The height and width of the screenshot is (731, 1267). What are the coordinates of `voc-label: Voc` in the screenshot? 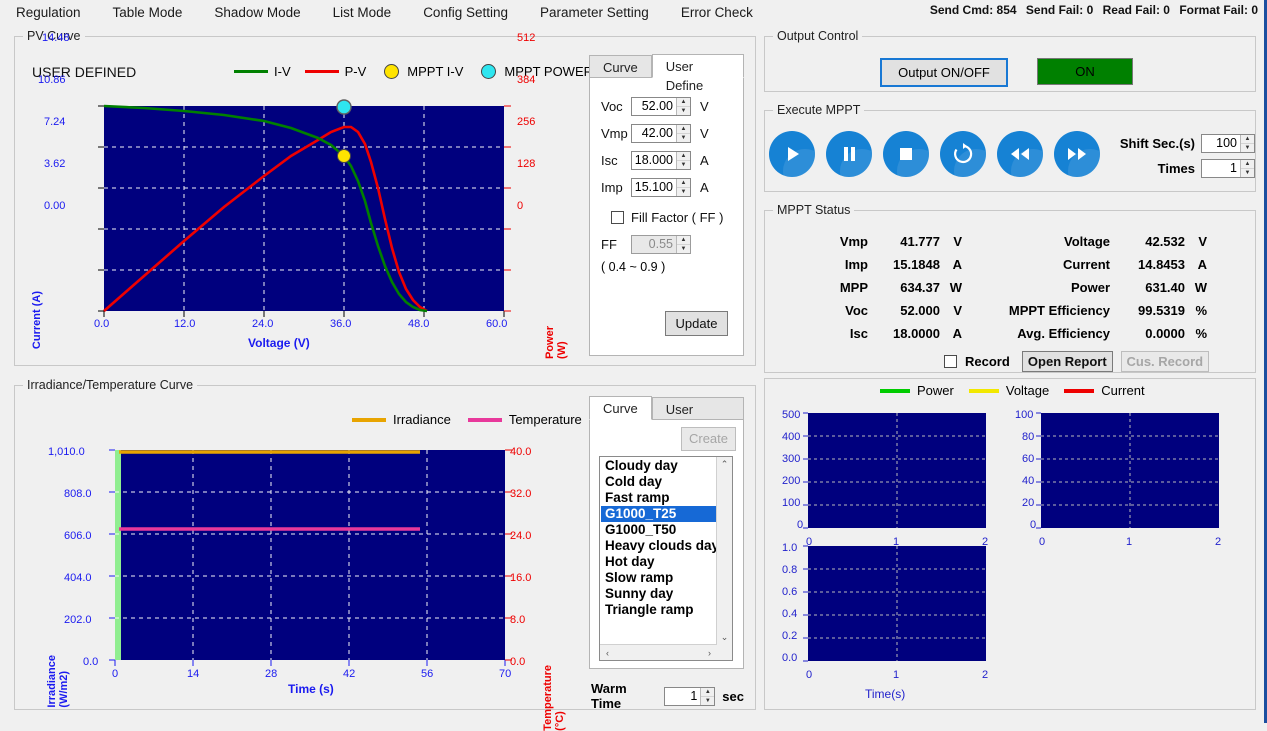 It's located at (612, 106).